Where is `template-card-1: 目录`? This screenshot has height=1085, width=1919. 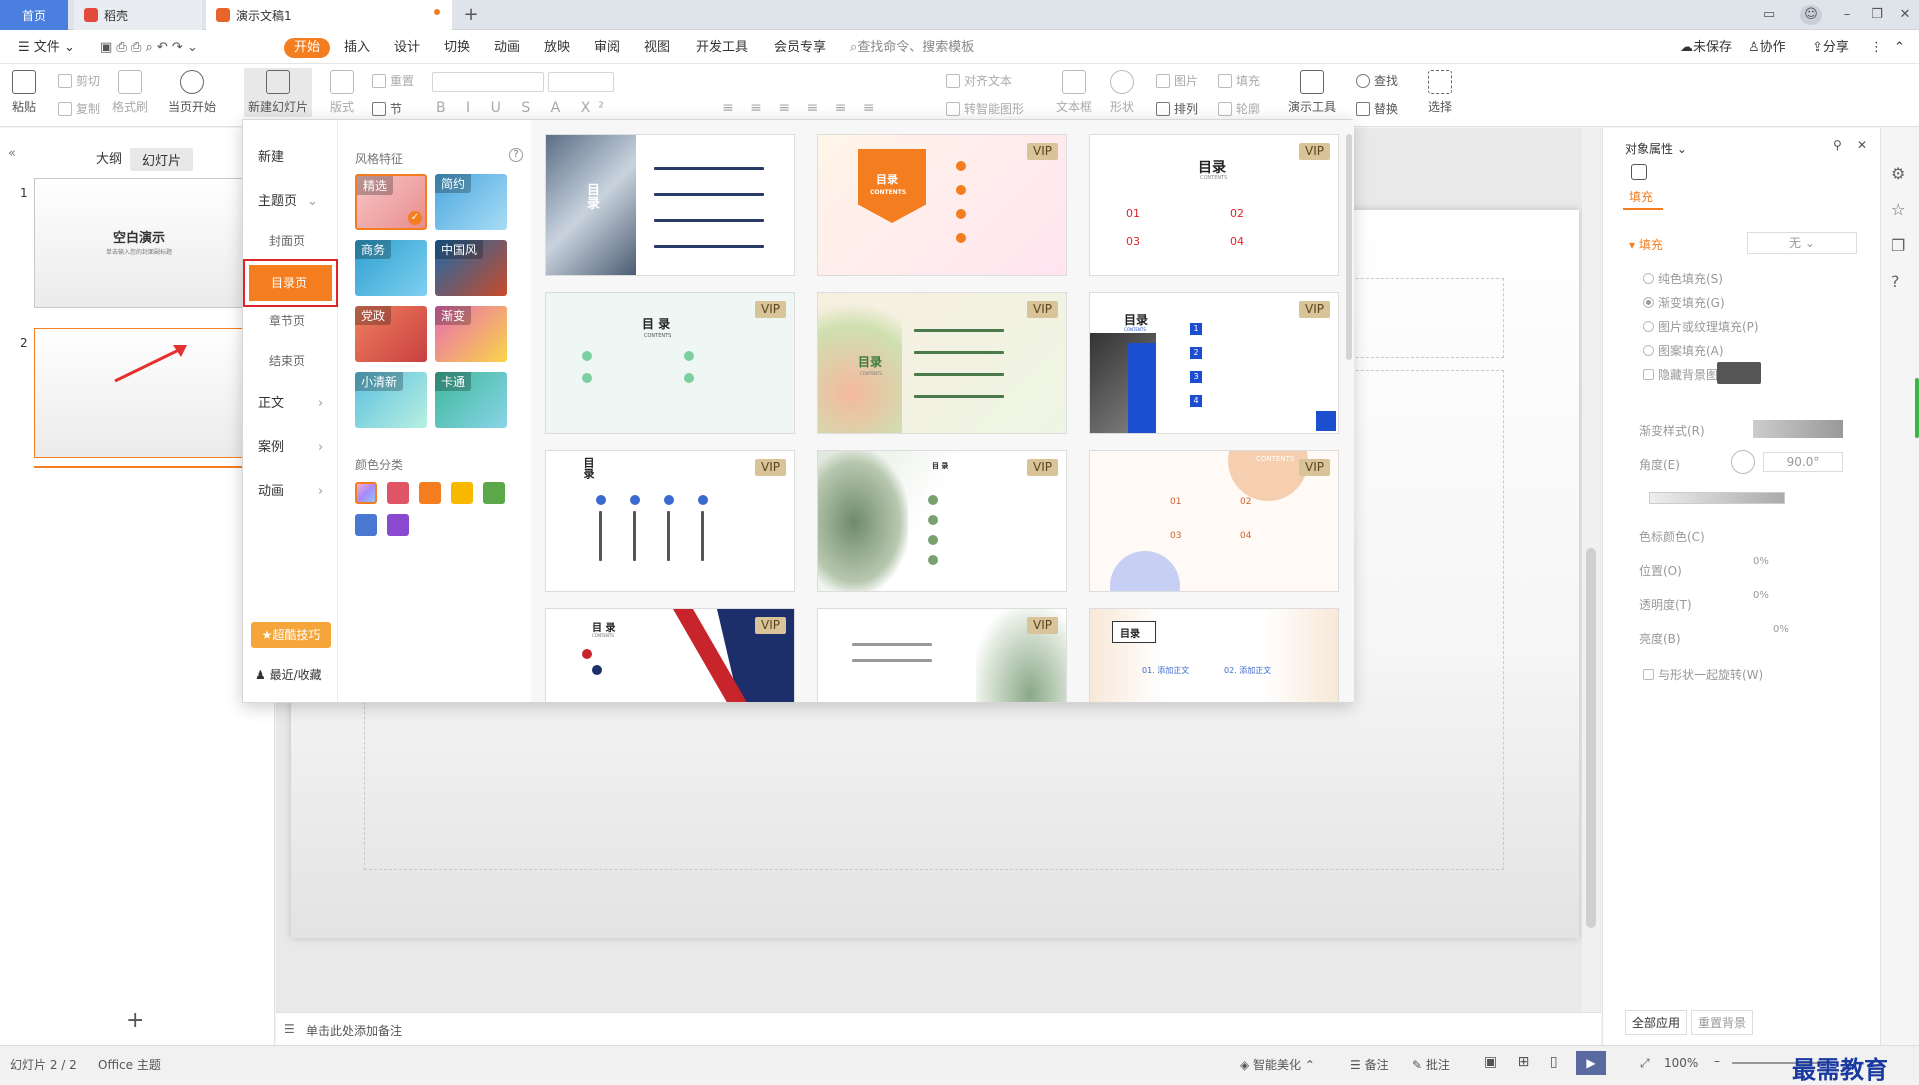 template-card-1: 目录 is located at coordinates (670, 205).